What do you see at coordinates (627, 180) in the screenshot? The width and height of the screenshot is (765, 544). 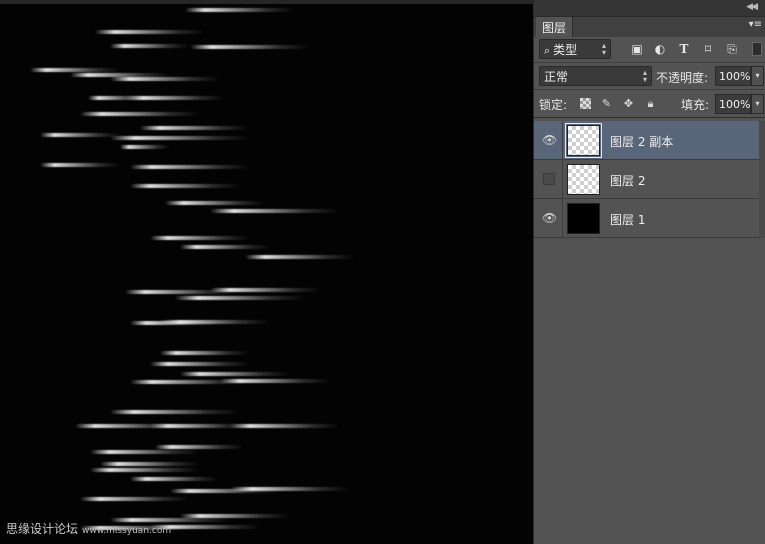 I see `layer-name: 图层 2` at bounding box center [627, 180].